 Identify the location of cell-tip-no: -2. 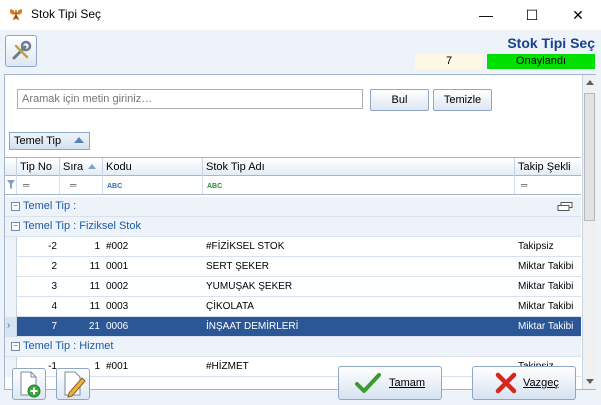
(52, 246).